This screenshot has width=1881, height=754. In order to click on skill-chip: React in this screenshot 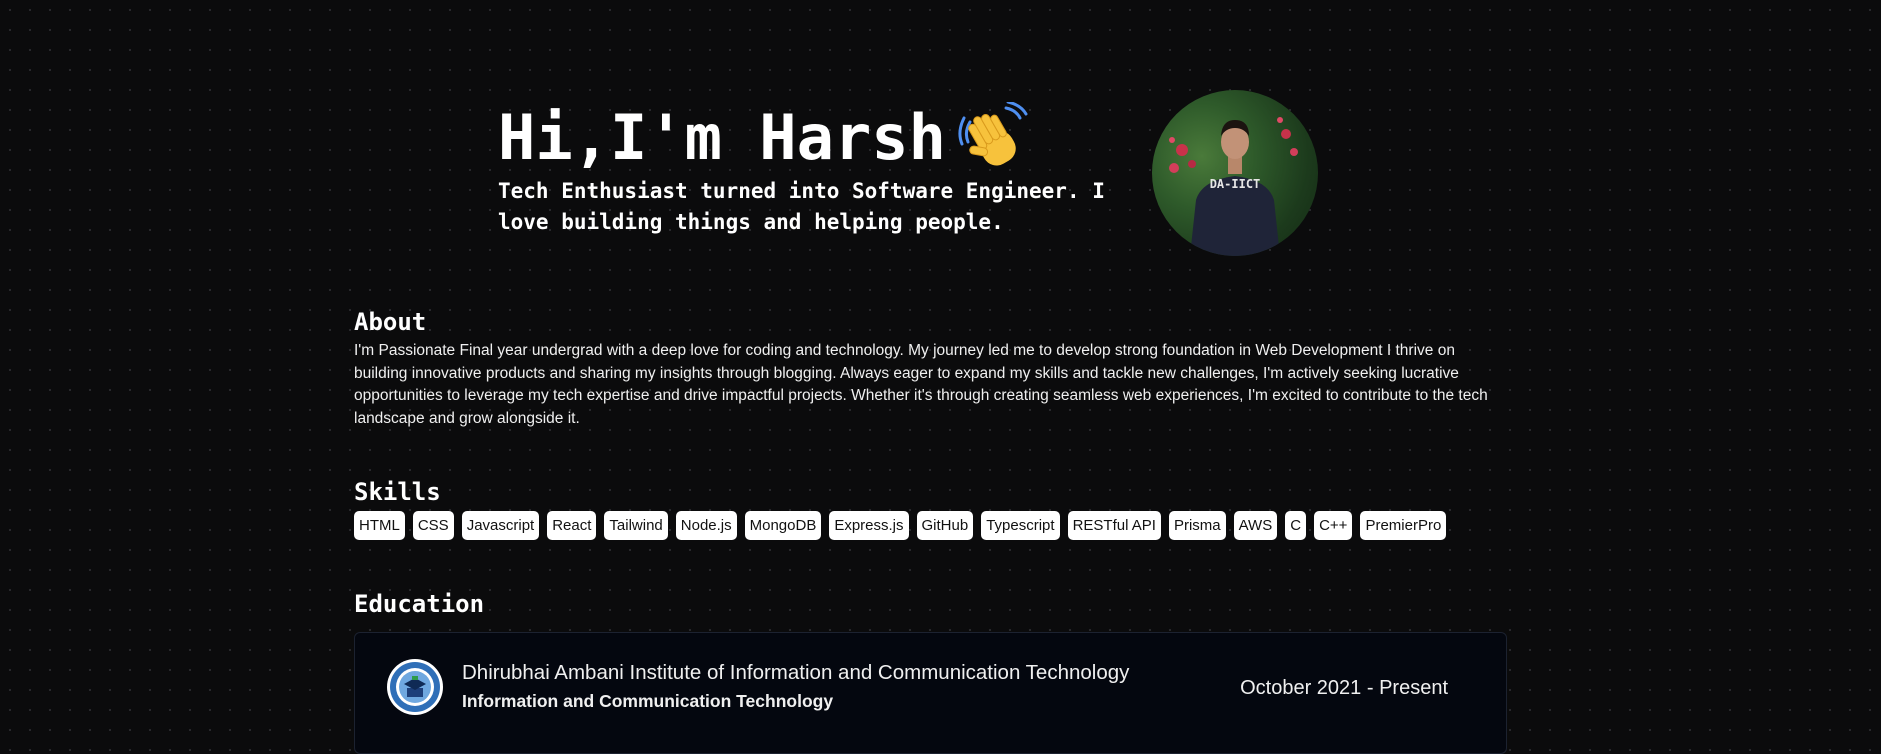, I will do `click(572, 525)`.